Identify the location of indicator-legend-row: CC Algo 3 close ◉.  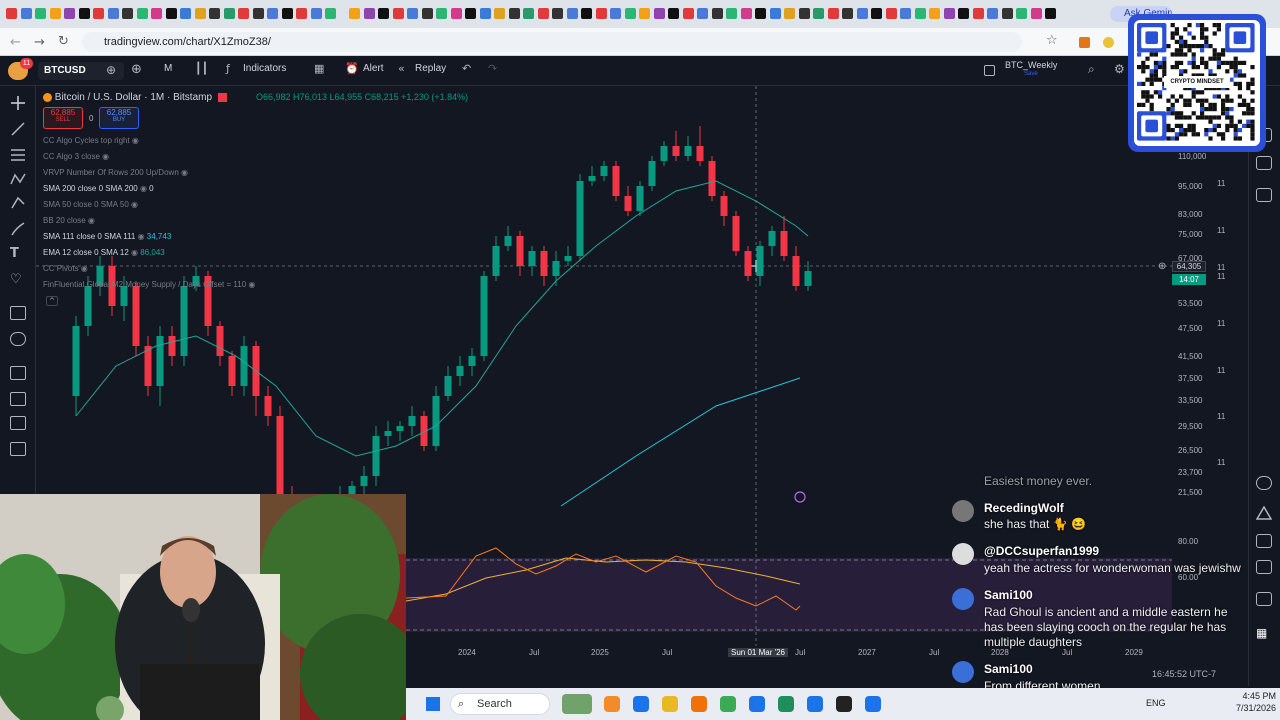
(76, 156).